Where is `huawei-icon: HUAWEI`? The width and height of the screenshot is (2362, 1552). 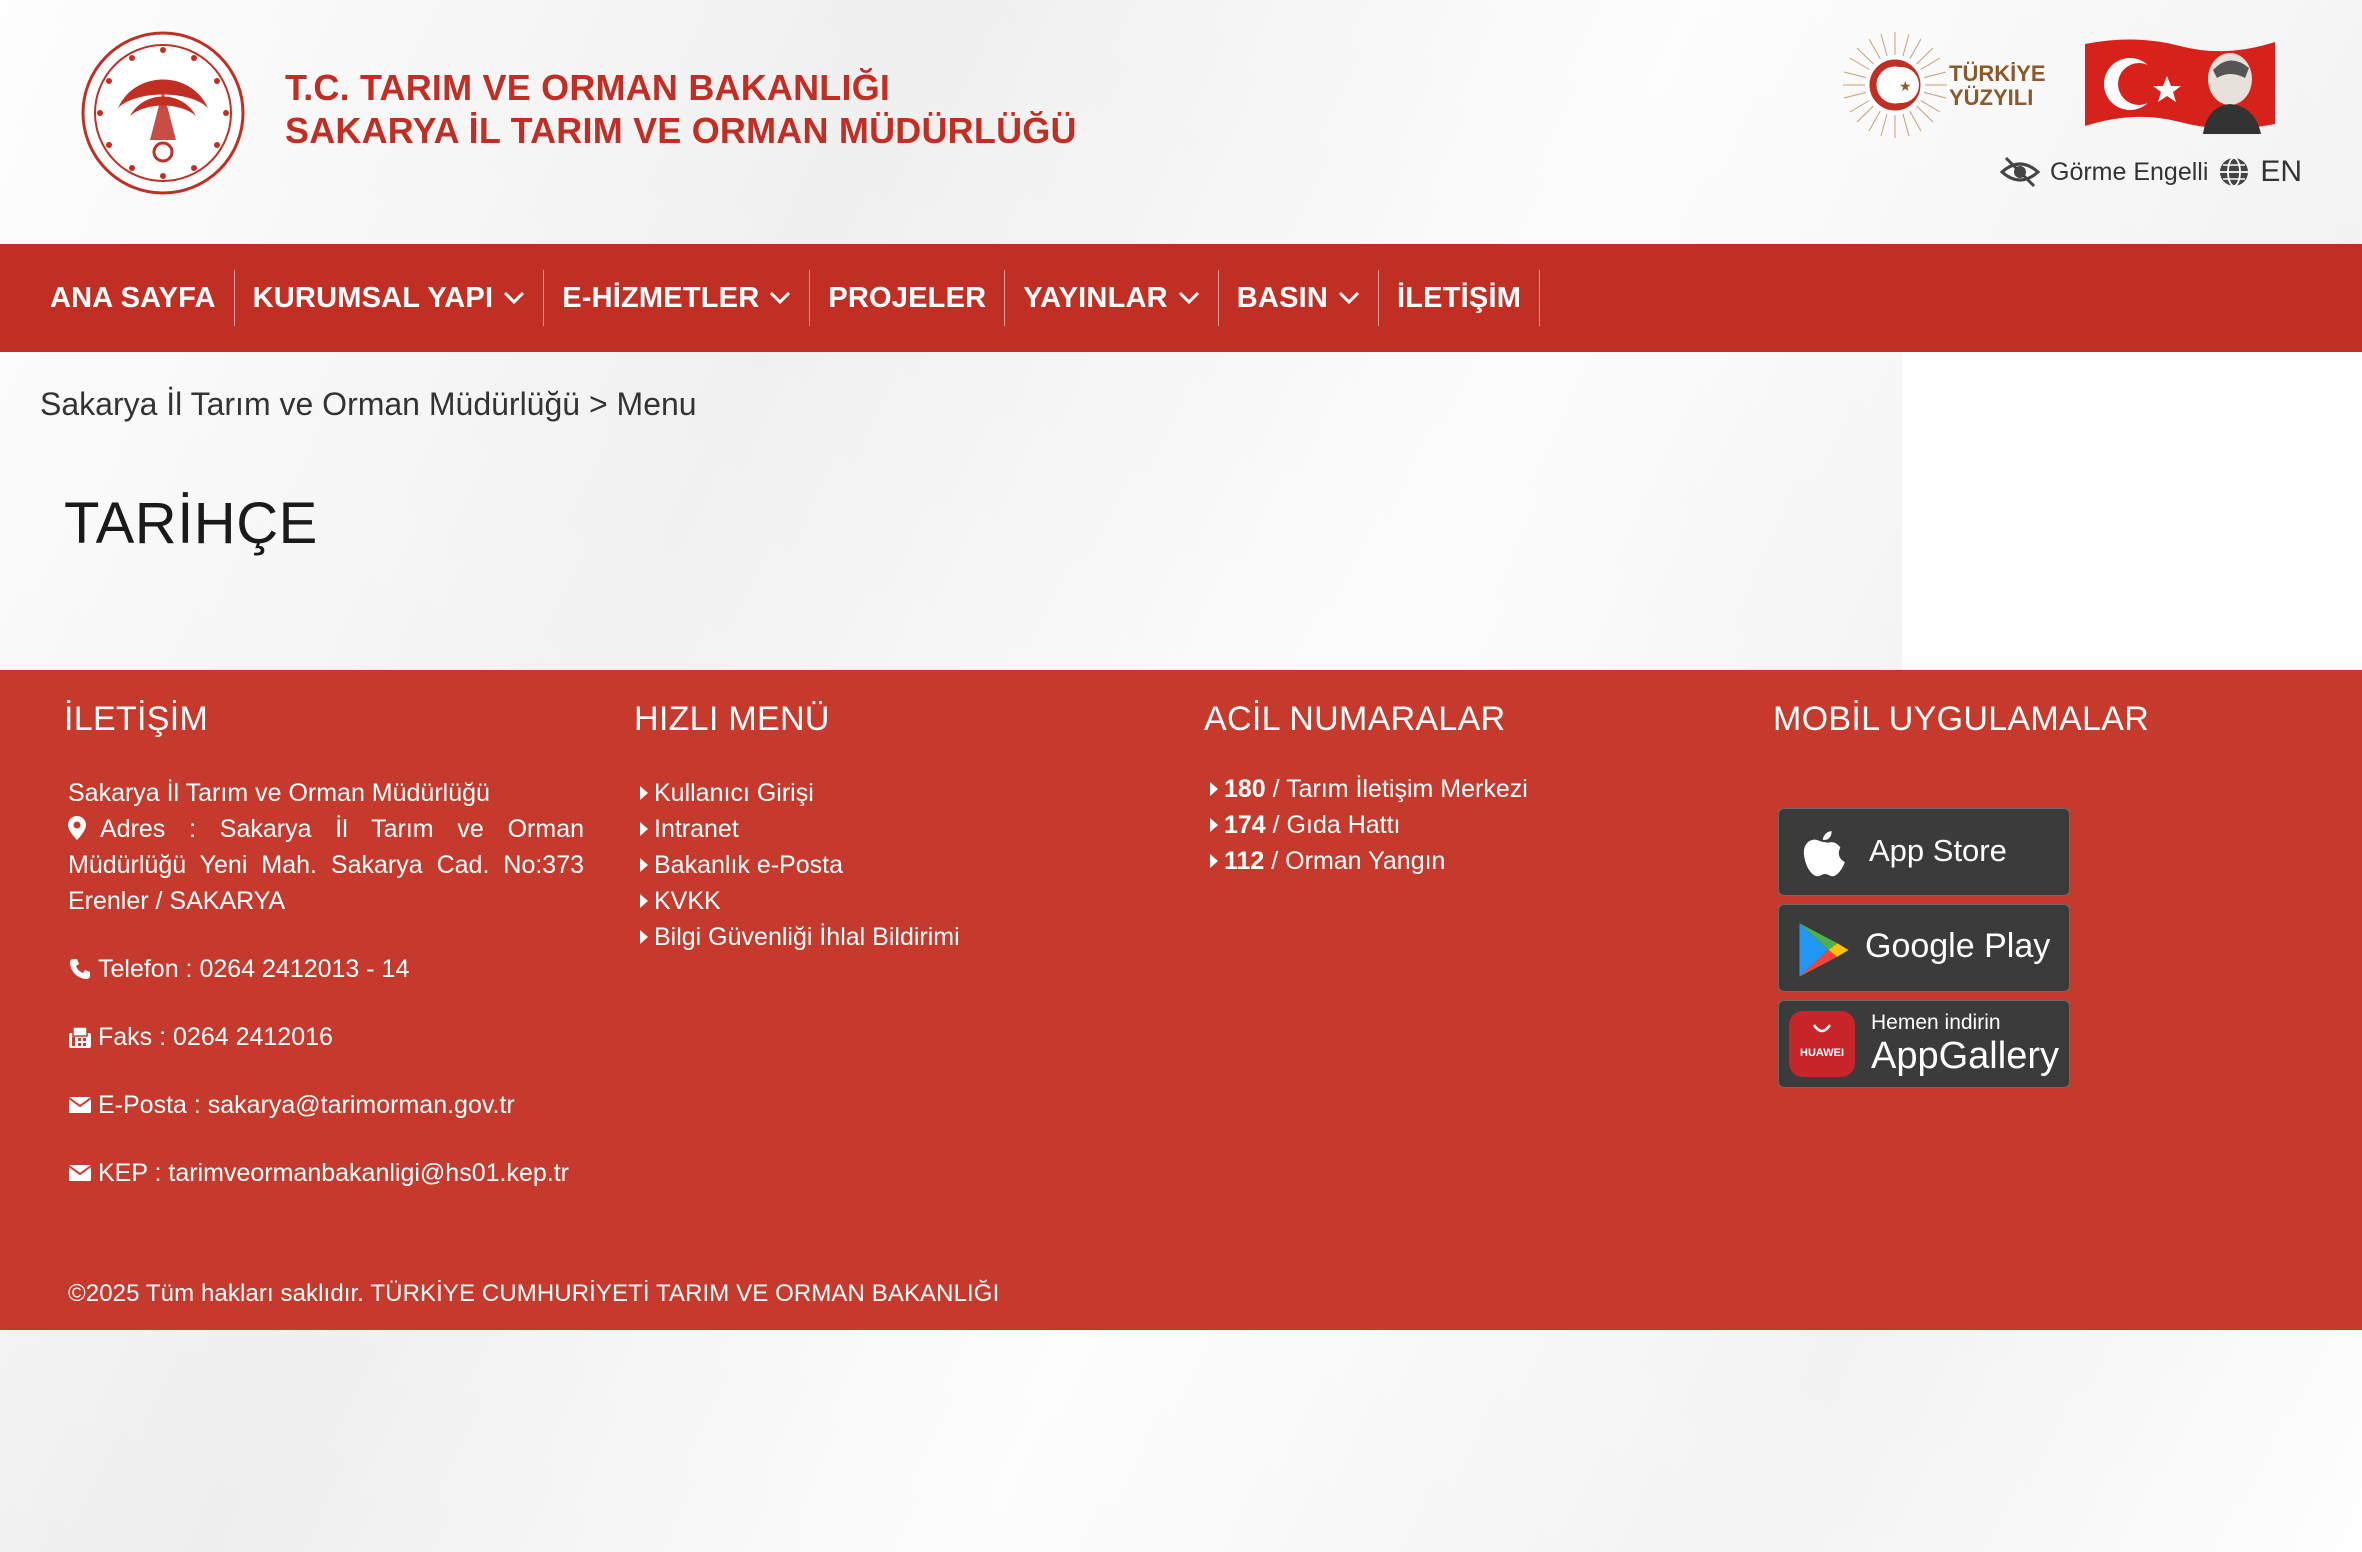
huawei-icon: HUAWEI is located at coordinates (1822, 1044).